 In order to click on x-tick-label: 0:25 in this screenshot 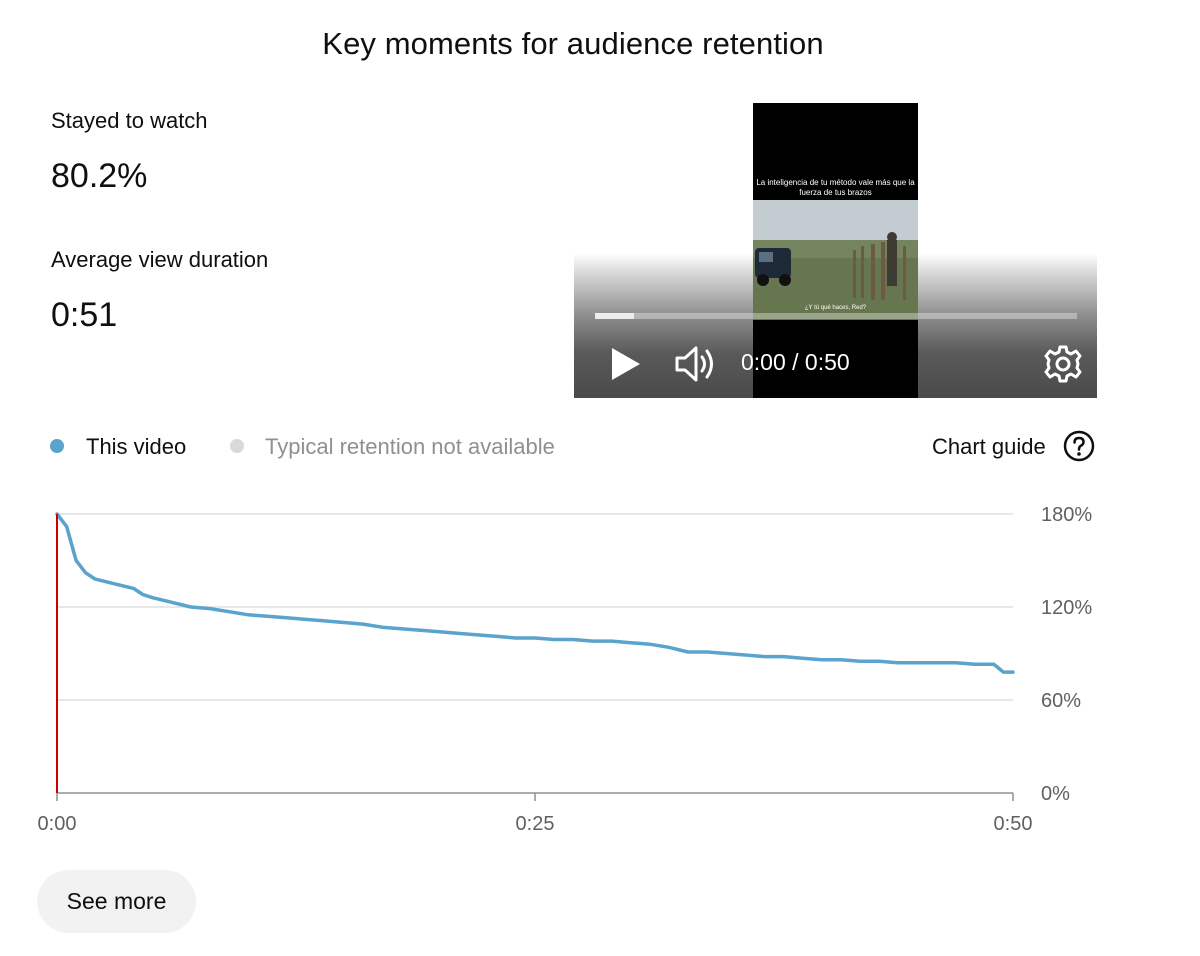, I will do `click(535, 824)`.